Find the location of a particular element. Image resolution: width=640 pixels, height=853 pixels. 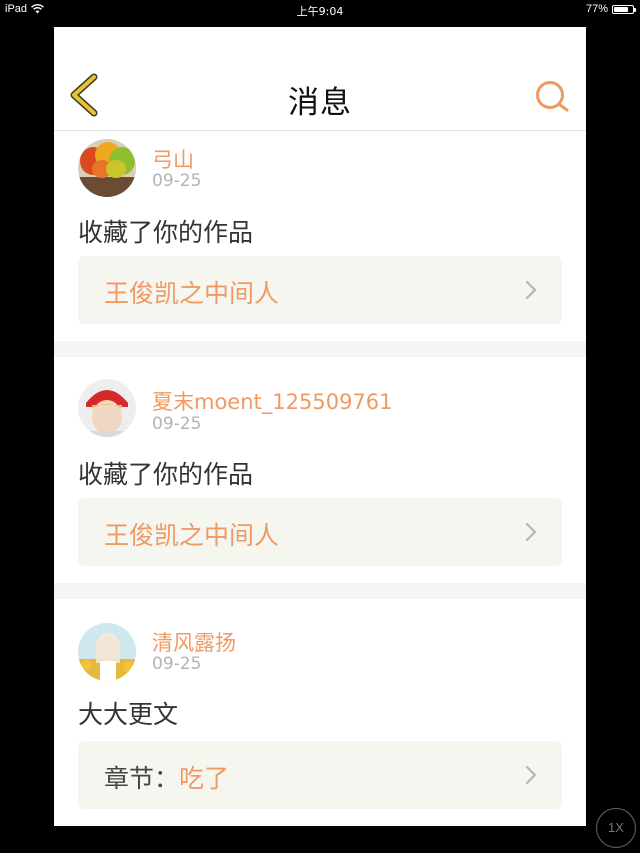

zoom-1x-button: 1X is located at coordinates (616, 828).